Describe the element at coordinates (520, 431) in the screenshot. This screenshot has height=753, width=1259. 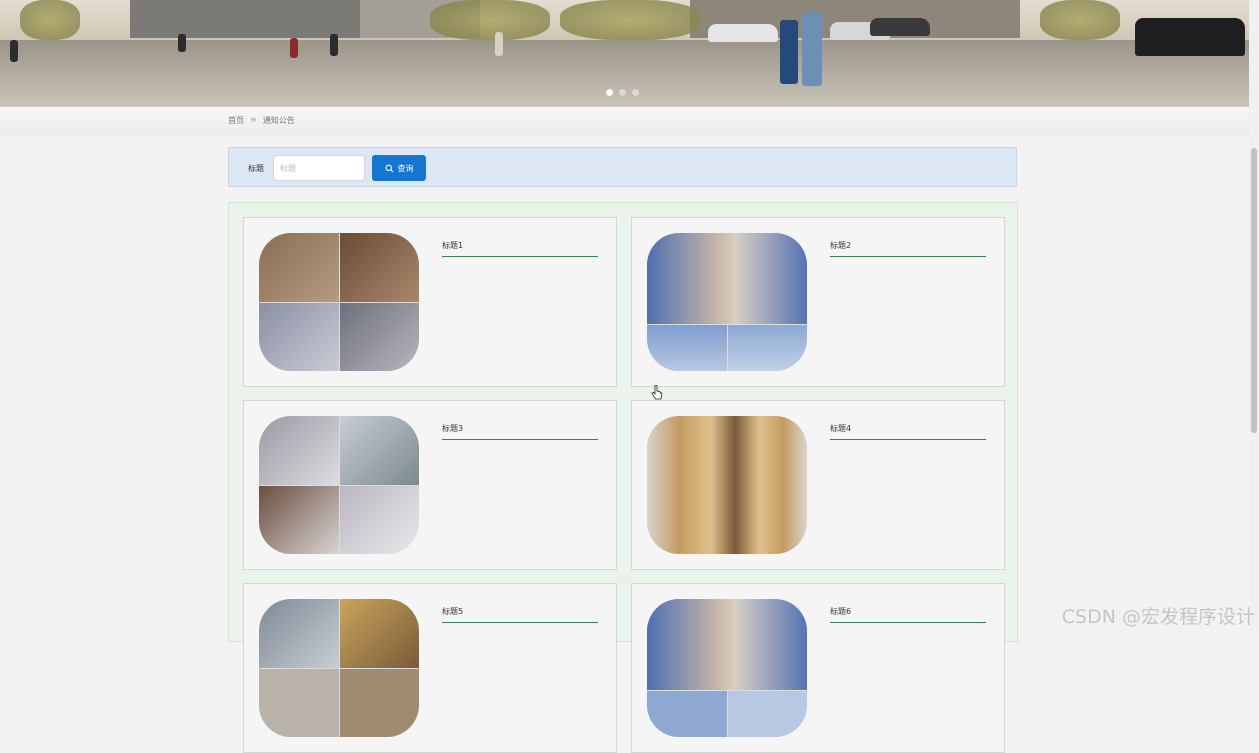
I see `card-title: 标题3` at that location.